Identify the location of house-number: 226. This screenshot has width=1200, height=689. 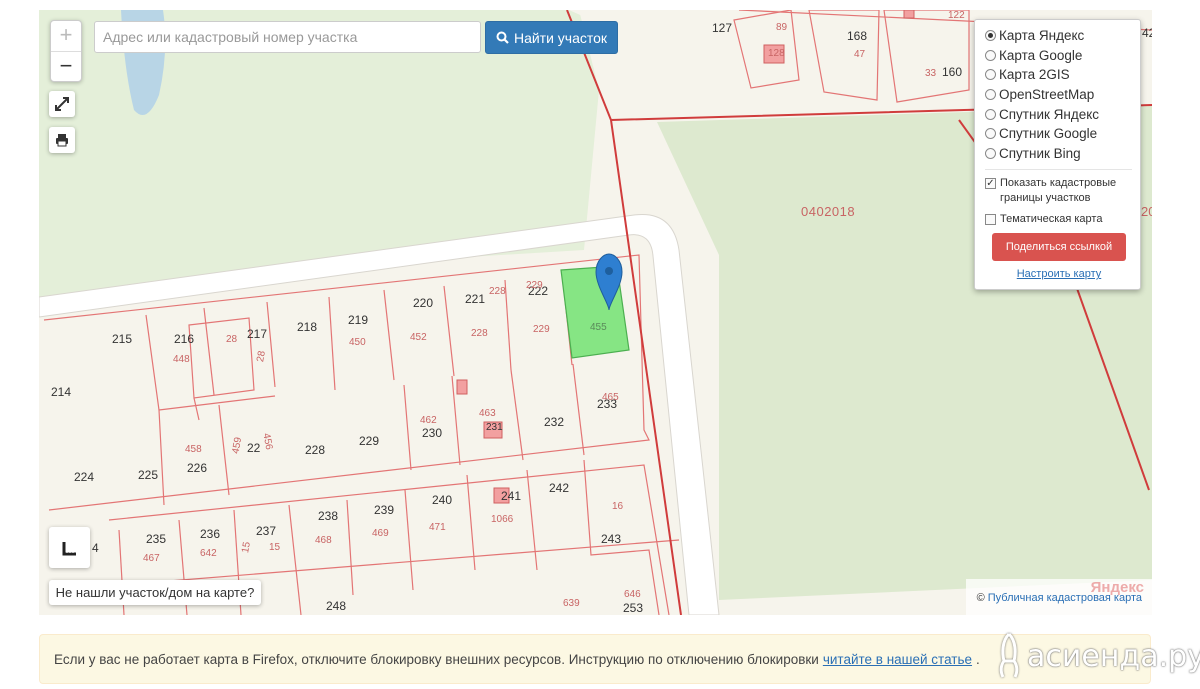
(197, 468).